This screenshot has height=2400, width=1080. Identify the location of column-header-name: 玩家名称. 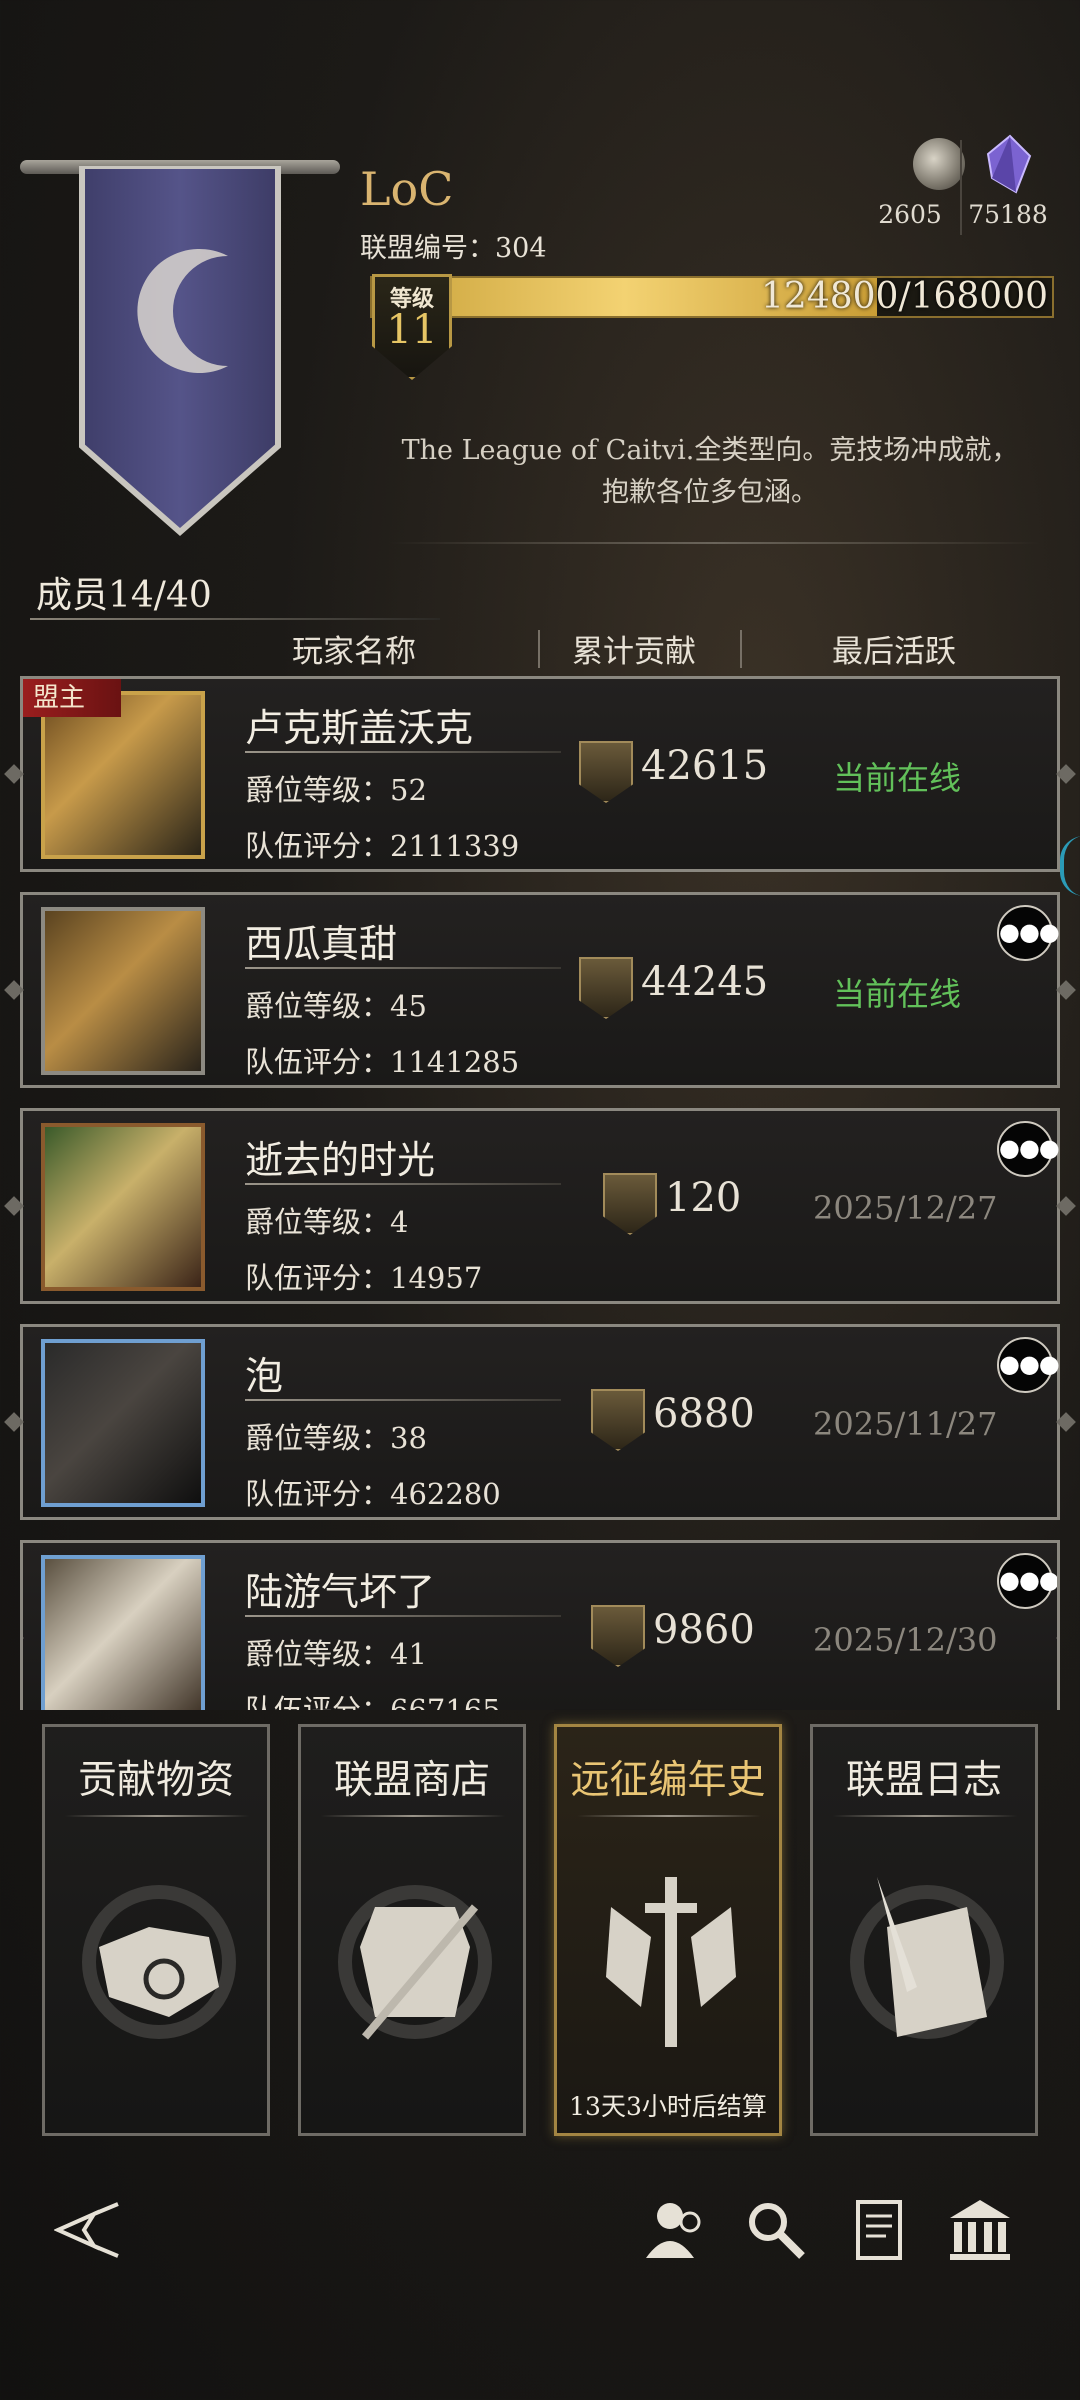
(354, 652).